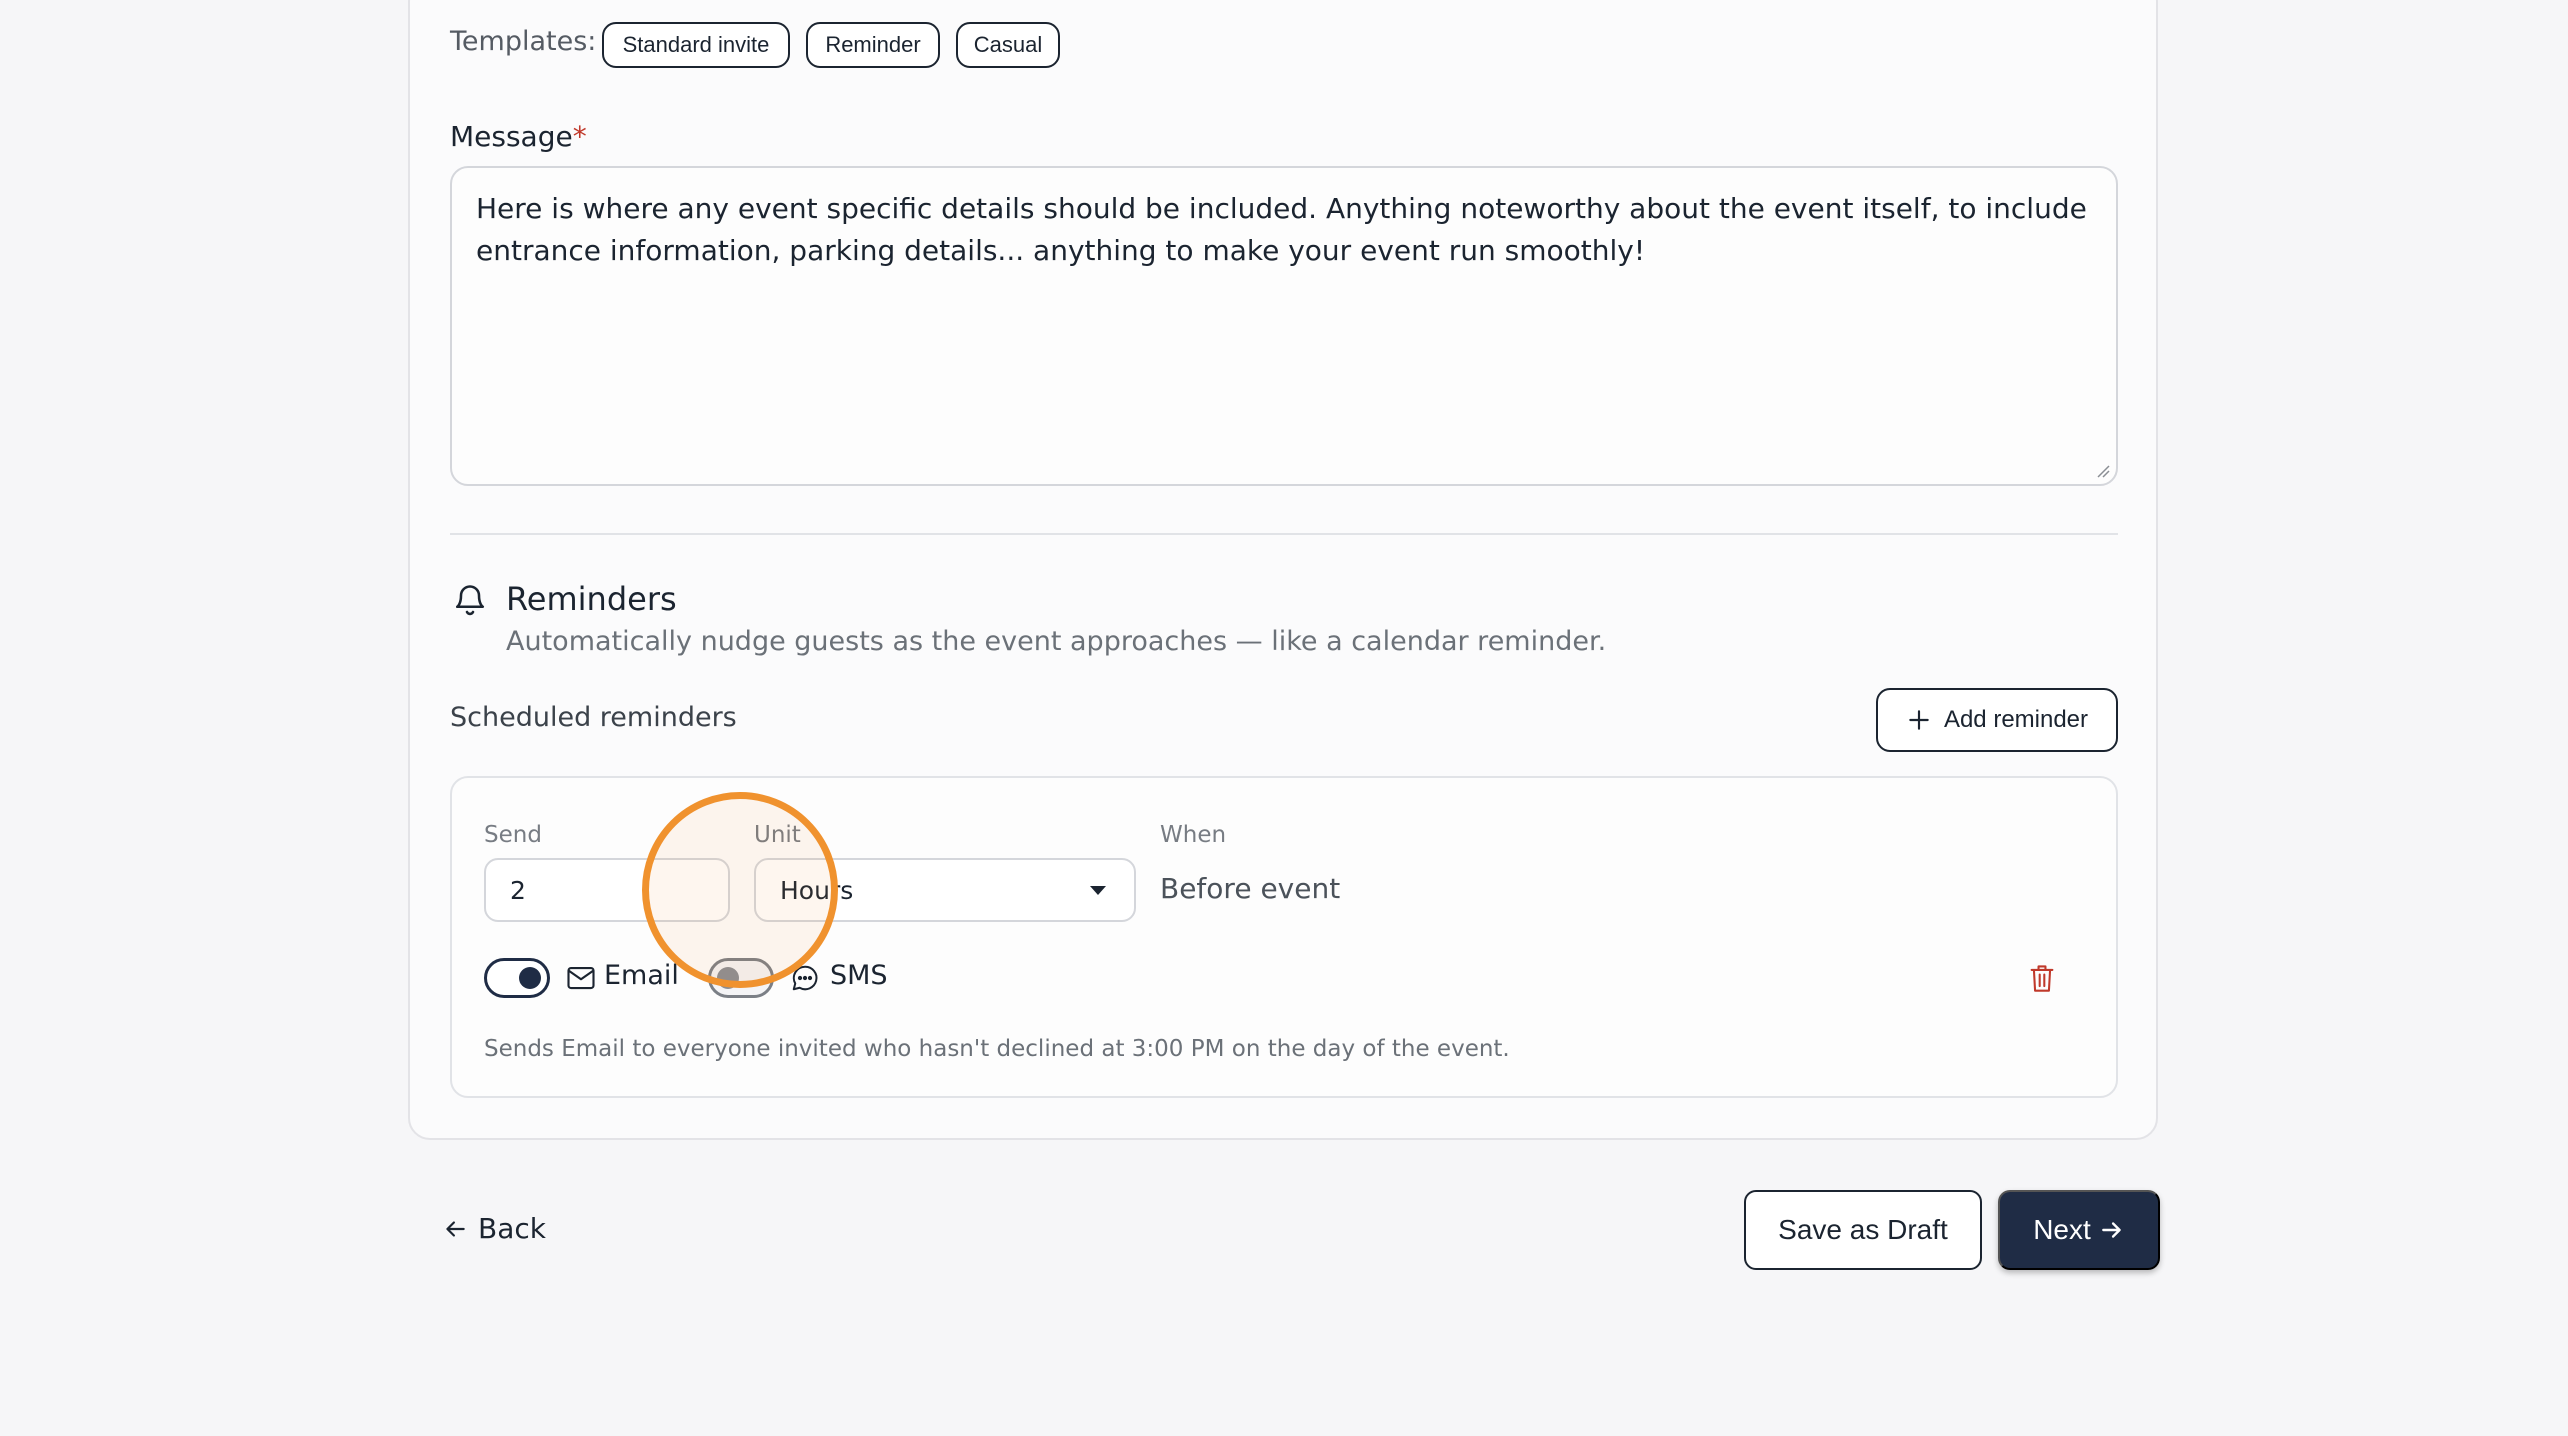  Describe the element at coordinates (859, 975) in the screenshot. I see `sms-channel-label: SMS` at that location.